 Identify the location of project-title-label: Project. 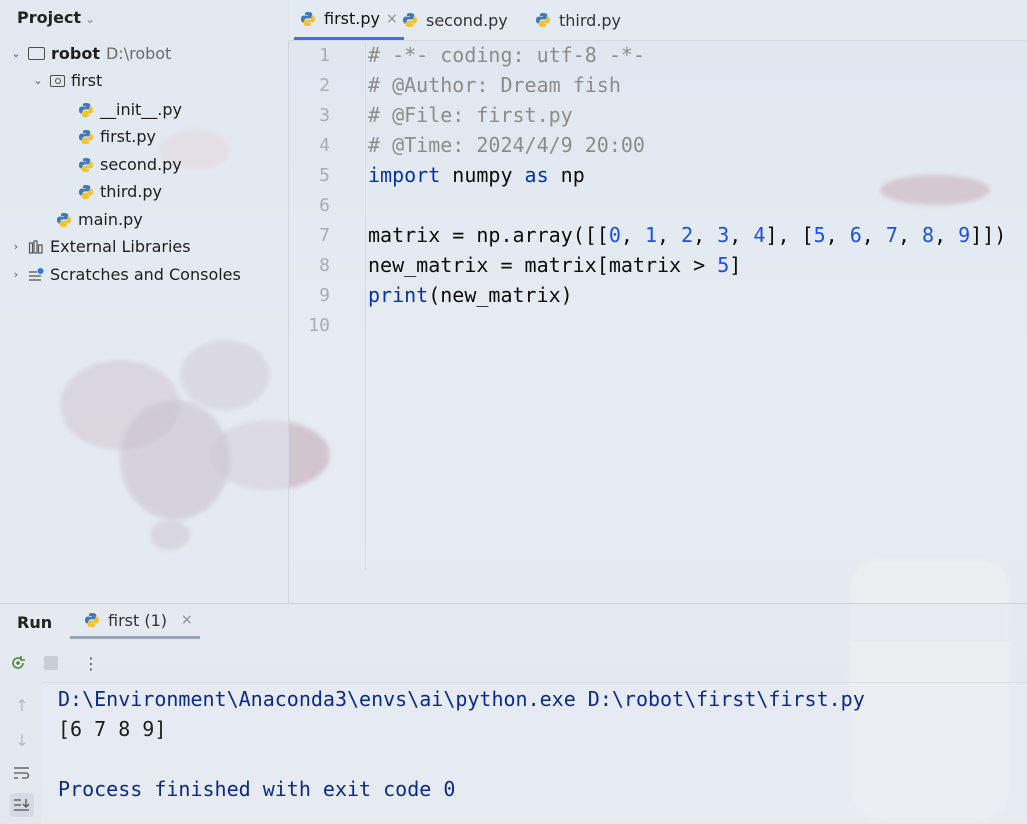
(49, 17).